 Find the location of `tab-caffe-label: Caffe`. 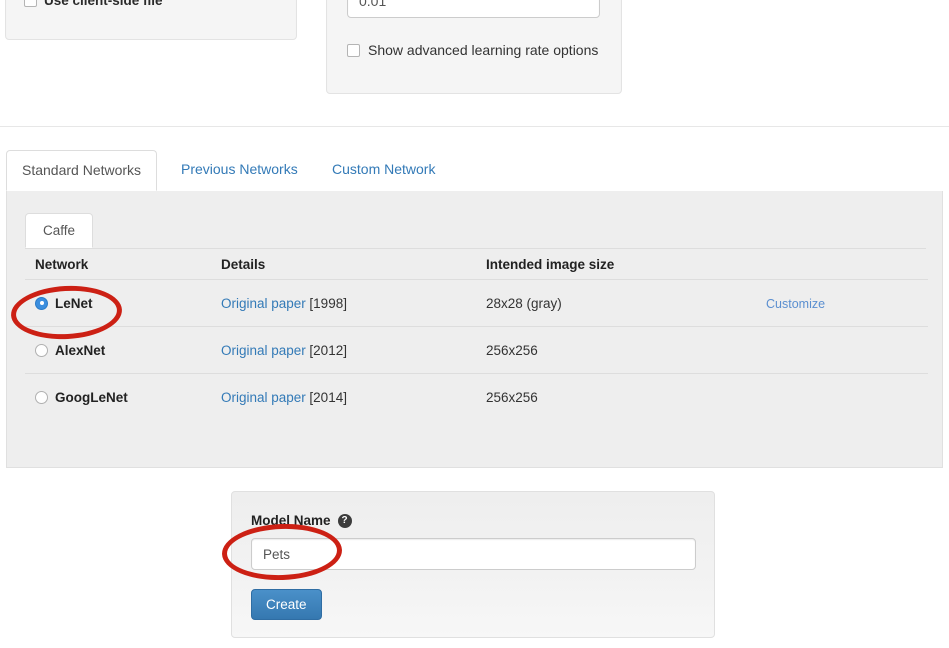

tab-caffe-label: Caffe is located at coordinates (59, 230).